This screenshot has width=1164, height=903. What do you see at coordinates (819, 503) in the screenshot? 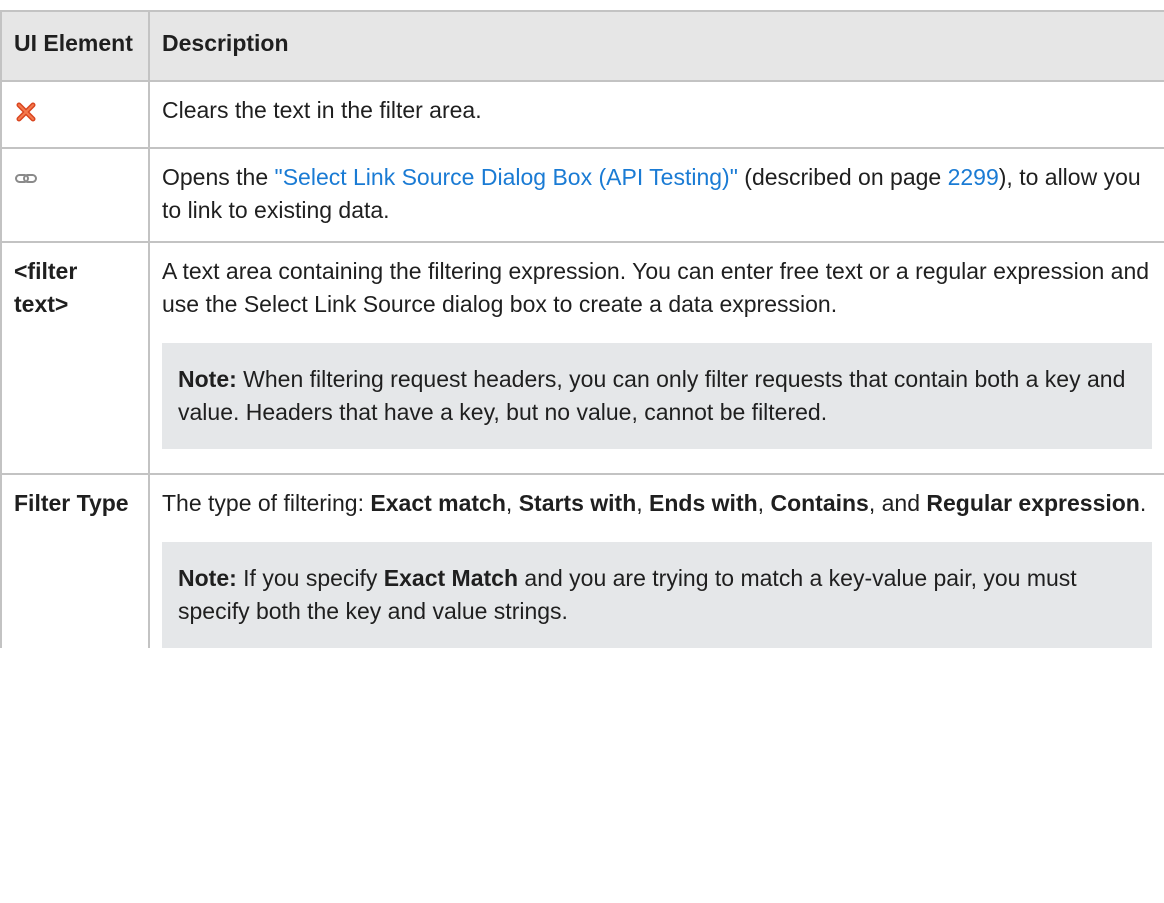
I see `option-contains: Contains` at bounding box center [819, 503].